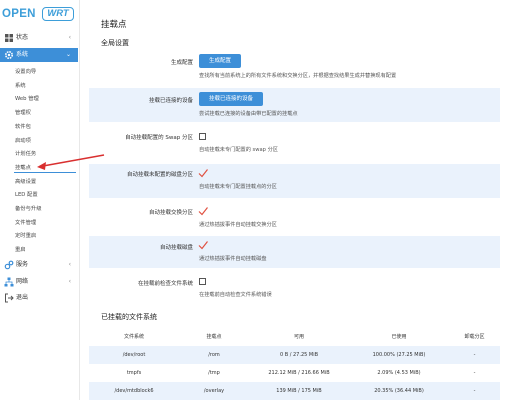 The image size is (506, 400). What do you see at coordinates (298, 336) in the screenshot?
I see `column-header: 可用` at bounding box center [298, 336].